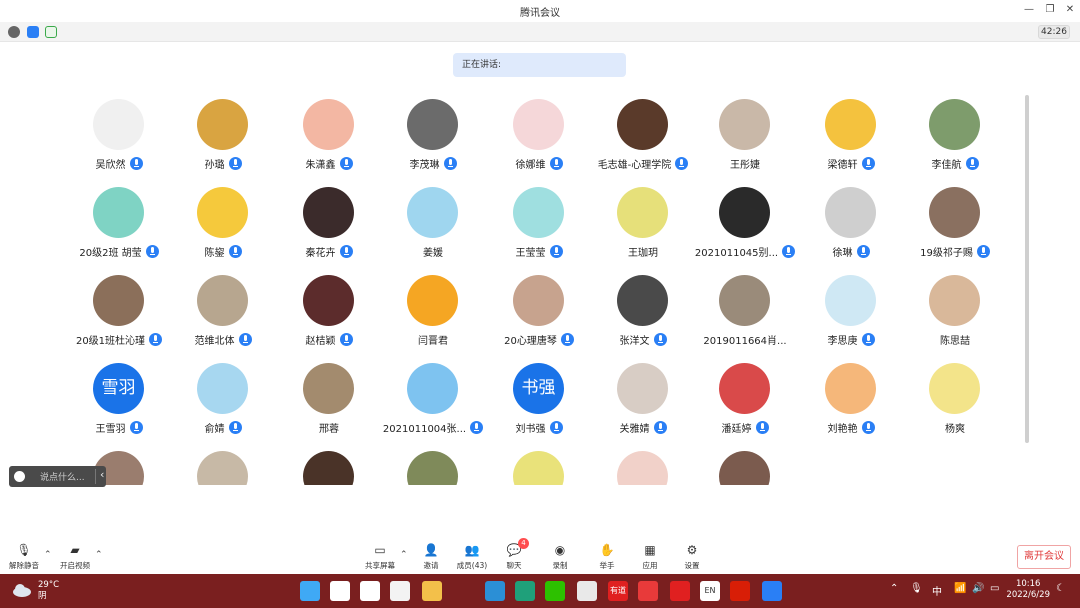  Describe the element at coordinates (539, 135) in the screenshot. I see `participant-tile: 徐娜维` at that location.